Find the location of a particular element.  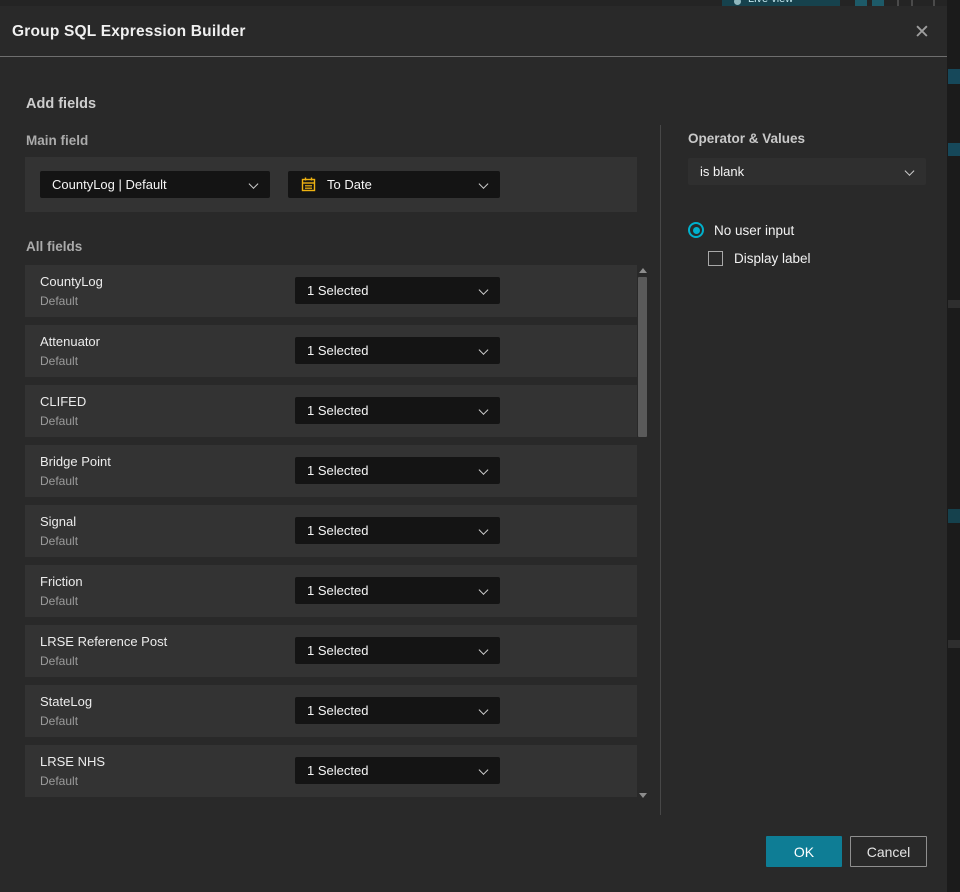

add-fields-heading: Add fields is located at coordinates (61, 104).